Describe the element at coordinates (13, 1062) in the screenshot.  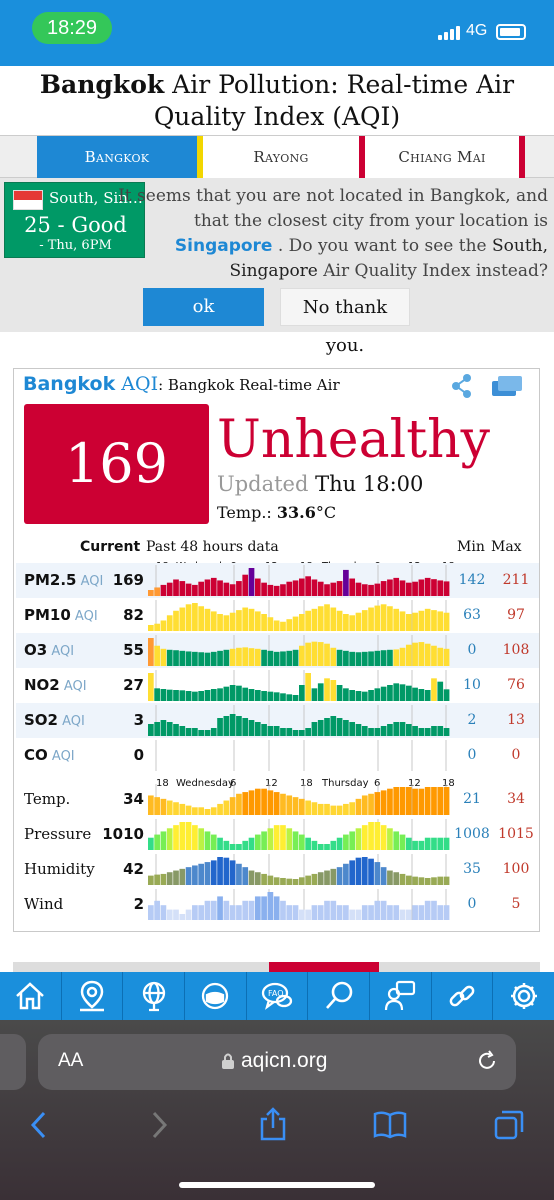
I see `previous-tab-preview` at that location.